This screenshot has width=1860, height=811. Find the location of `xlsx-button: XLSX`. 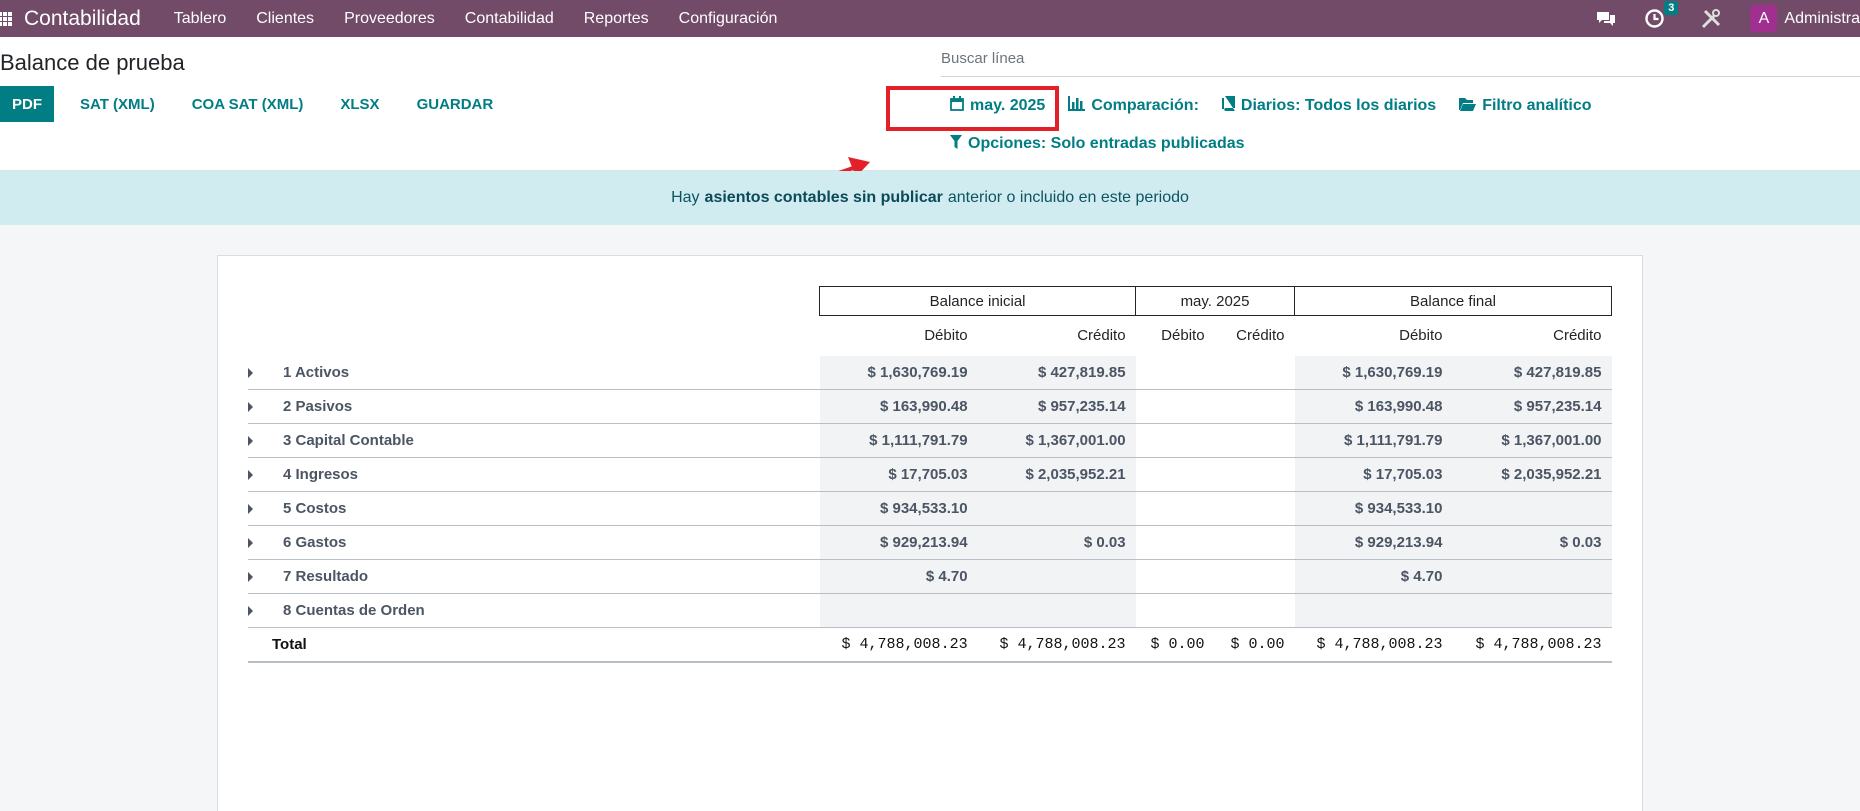

xlsx-button: XLSX is located at coordinates (359, 104).